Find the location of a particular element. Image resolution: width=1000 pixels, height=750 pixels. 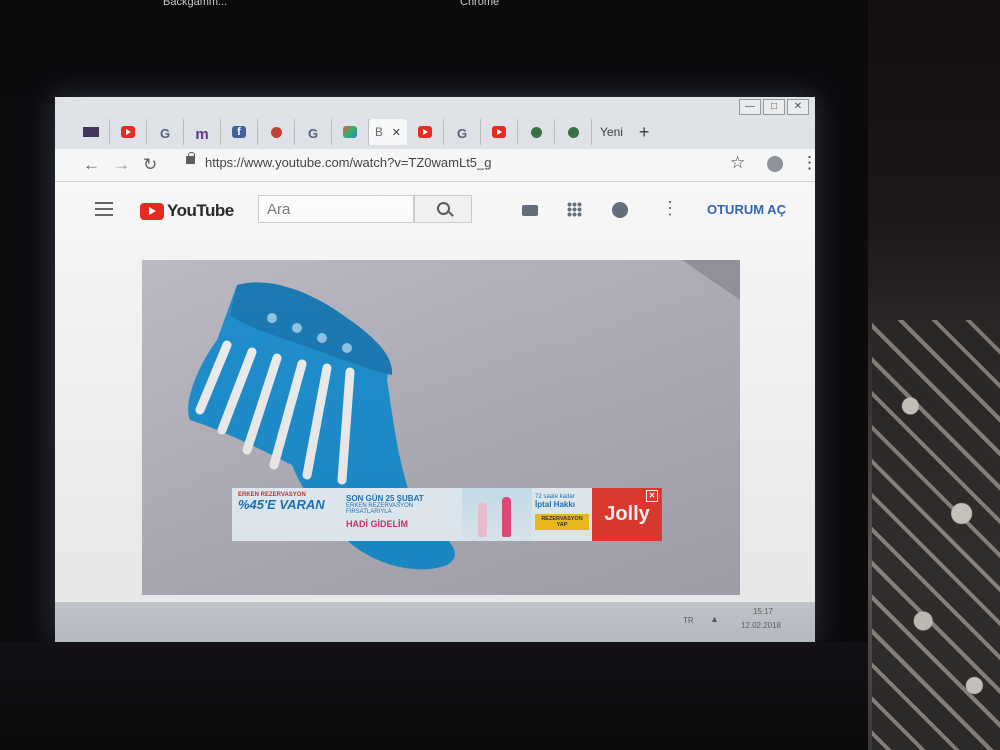

tab-11: G is located at coordinates (462, 132).